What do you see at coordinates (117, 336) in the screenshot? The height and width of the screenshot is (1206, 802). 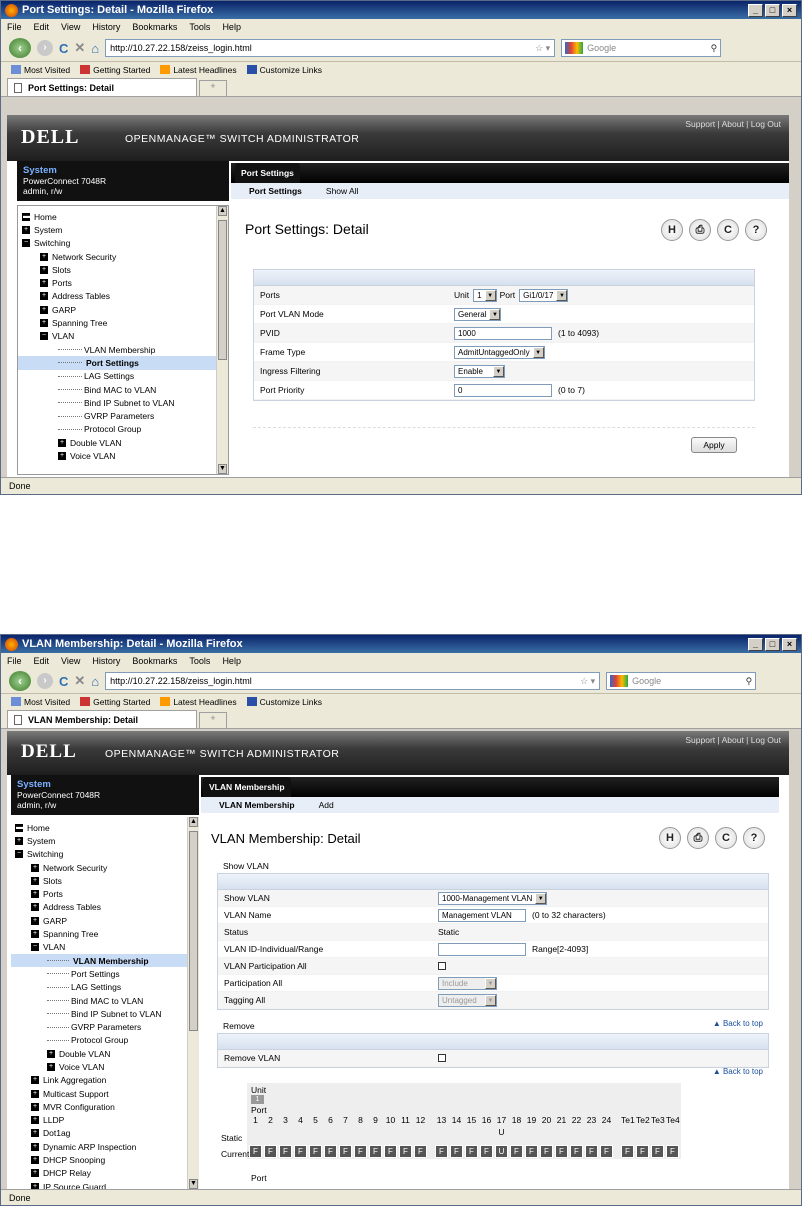 I see `tree-item-vlan: − VLAN` at bounding box center [117, 336].